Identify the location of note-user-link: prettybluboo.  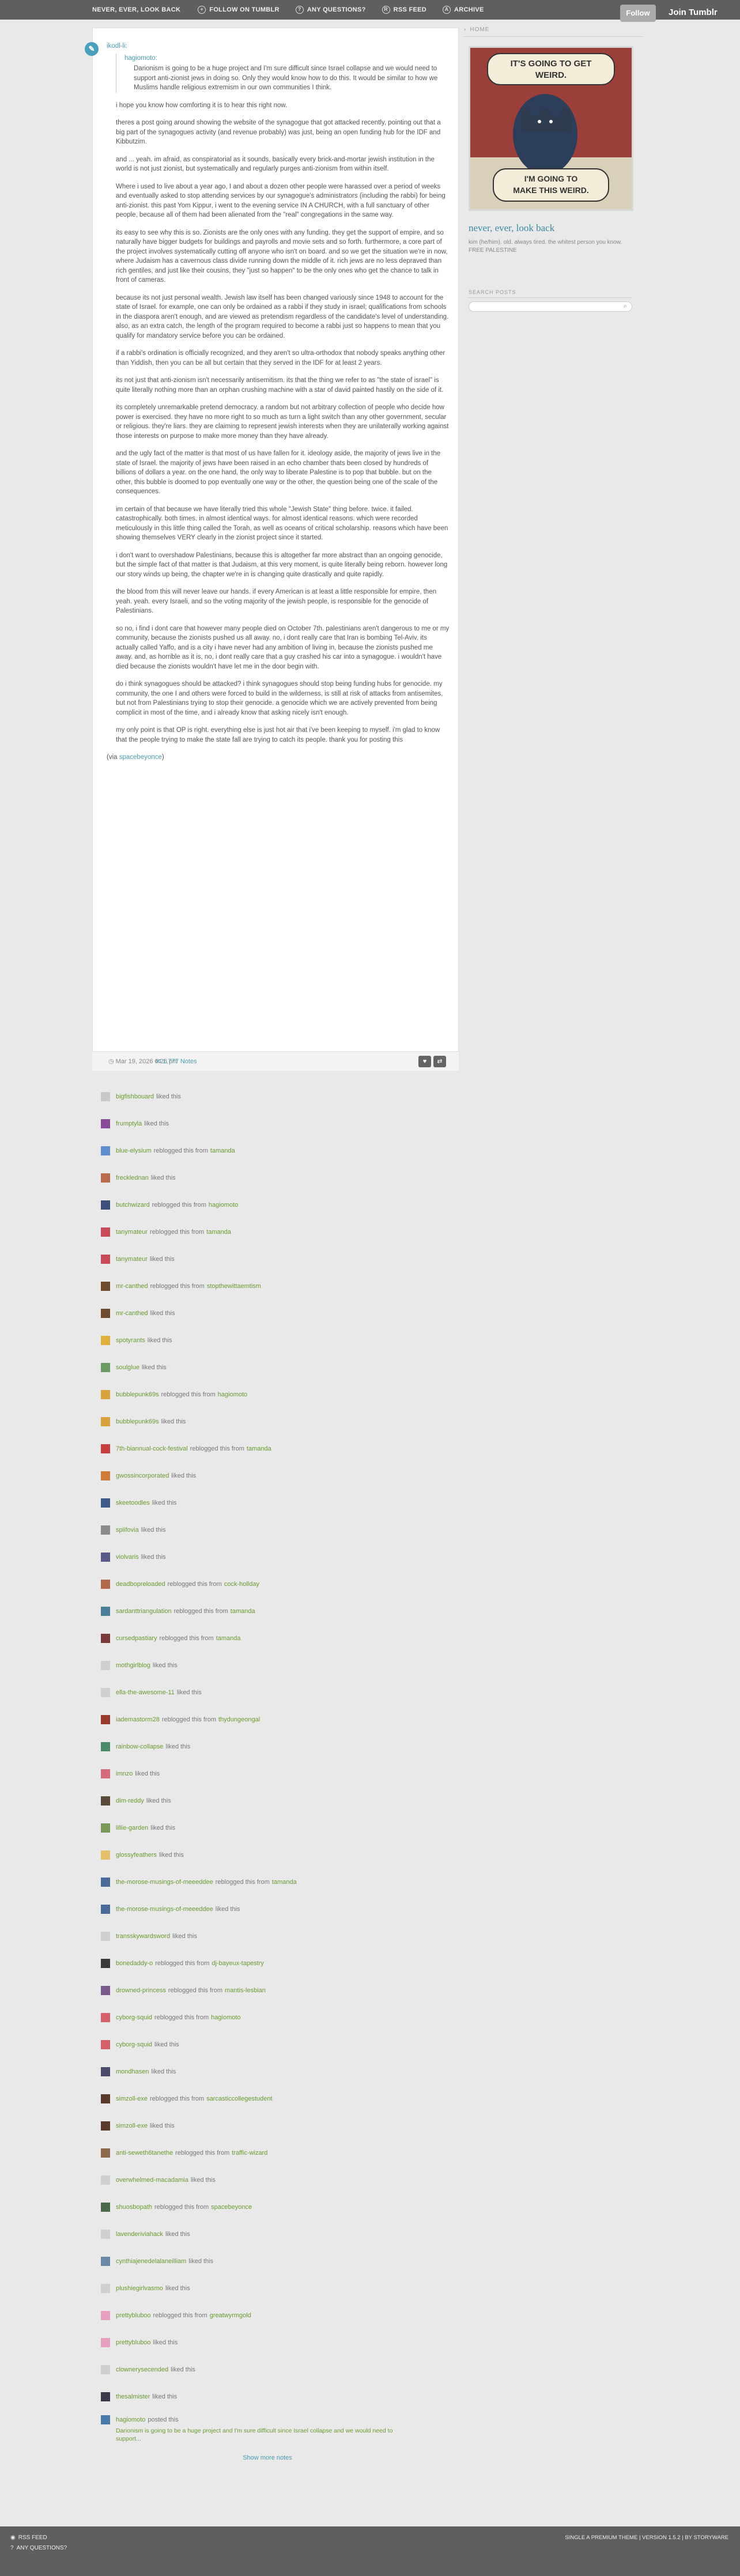
(133, 2342).